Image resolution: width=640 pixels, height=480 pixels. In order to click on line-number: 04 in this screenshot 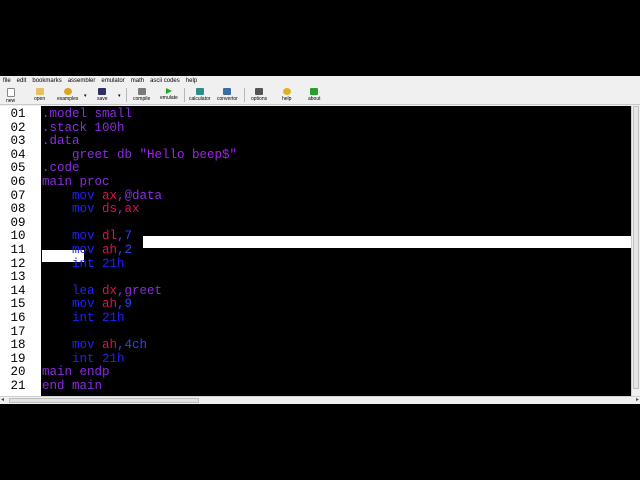, I will do `click(18, 155)`.